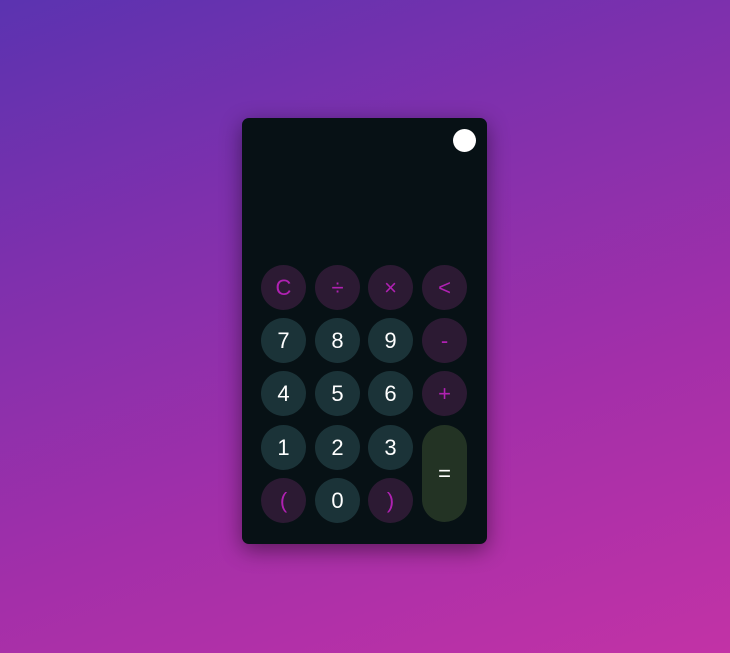 Image resolution: width=730 pixels, height=653 pixels. I want to click on theme-toggle-button, so click(464, 140).